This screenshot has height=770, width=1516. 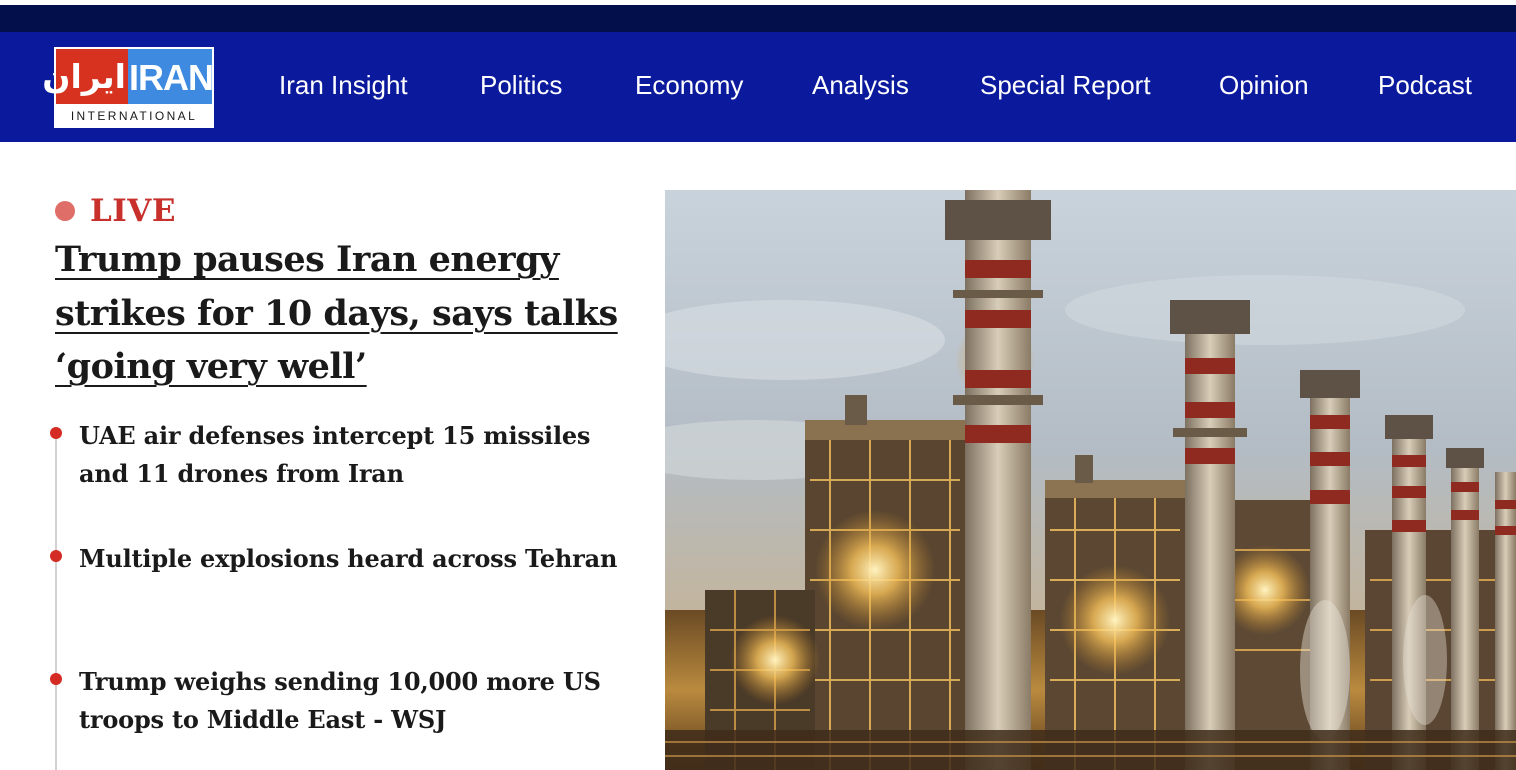 I want to click on nav-item-economy: Economy, so click(x=689, y=87).